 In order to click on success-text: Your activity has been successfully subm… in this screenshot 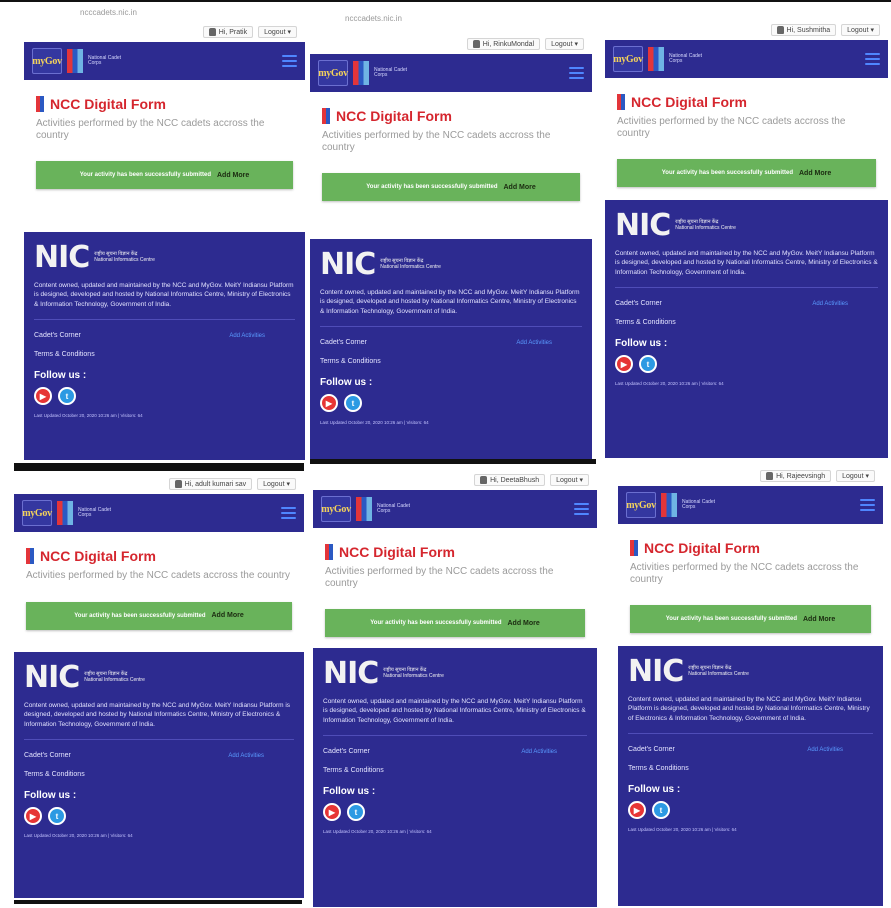, I will do `click(140, 615)`.